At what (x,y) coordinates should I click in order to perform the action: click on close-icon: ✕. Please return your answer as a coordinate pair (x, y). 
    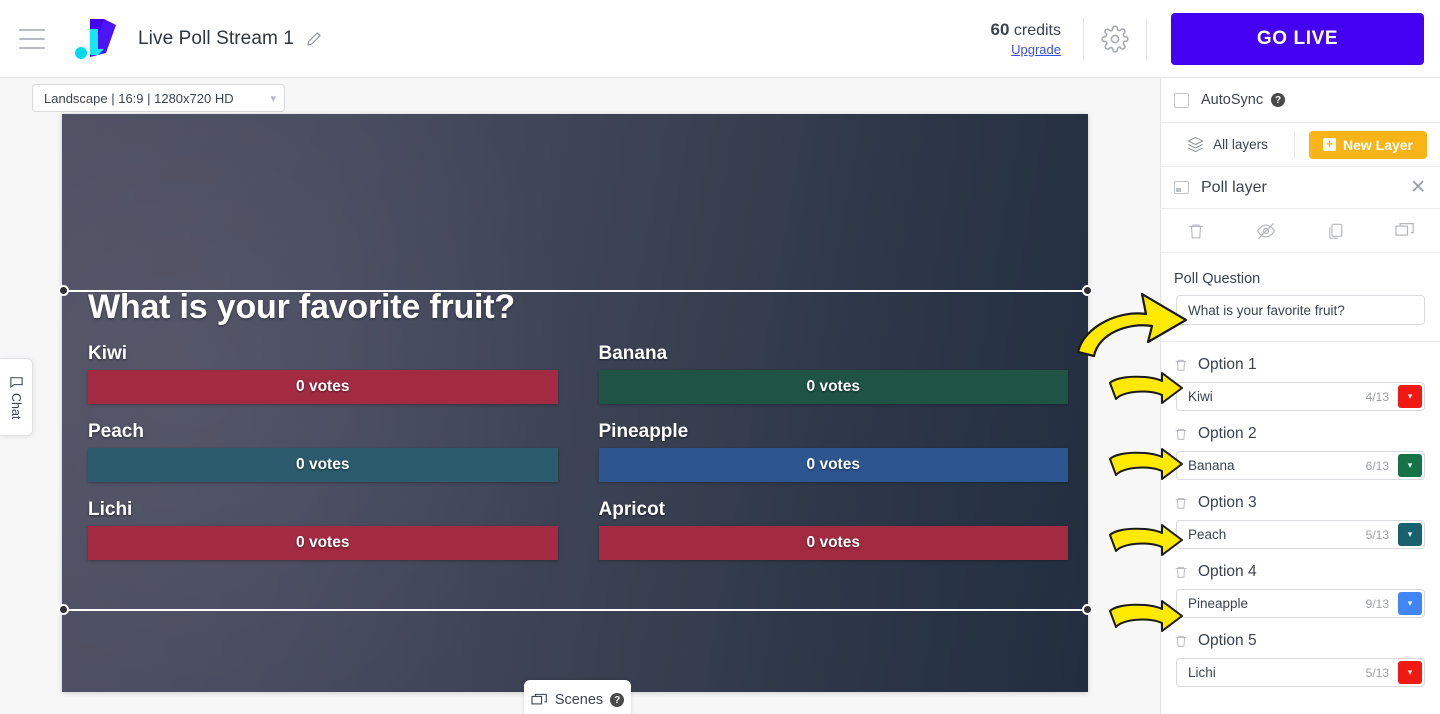
    Looking at the image, I should click on (1418, 187).